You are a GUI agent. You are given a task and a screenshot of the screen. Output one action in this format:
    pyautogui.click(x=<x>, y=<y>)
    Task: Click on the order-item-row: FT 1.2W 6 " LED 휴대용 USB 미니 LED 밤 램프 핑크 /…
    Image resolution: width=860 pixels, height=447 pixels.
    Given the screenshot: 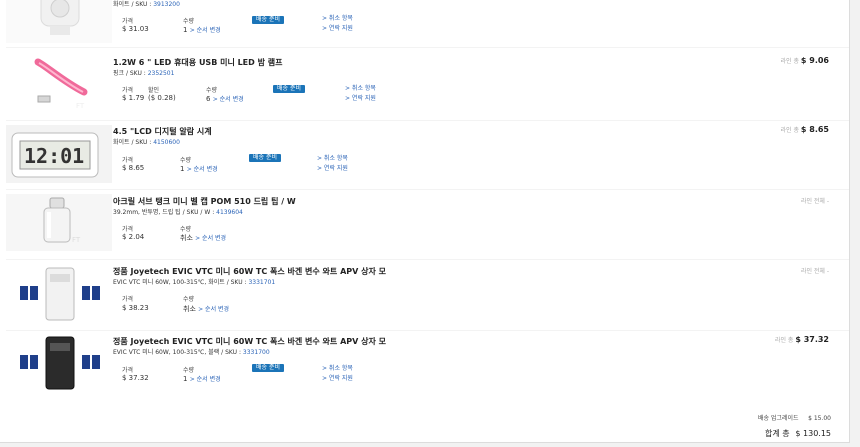 What is the action you would take?
    pyautogui.click(x=424, y=84)
    